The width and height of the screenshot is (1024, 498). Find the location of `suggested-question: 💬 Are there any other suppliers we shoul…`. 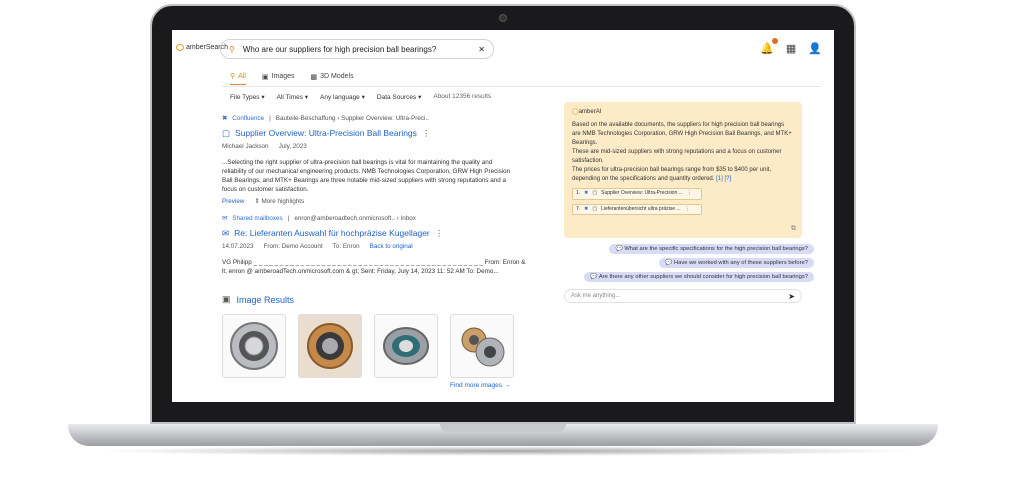

suggested-question: 💬 Are there any other suppliers we shoul… is located at coordinates (699, 277).